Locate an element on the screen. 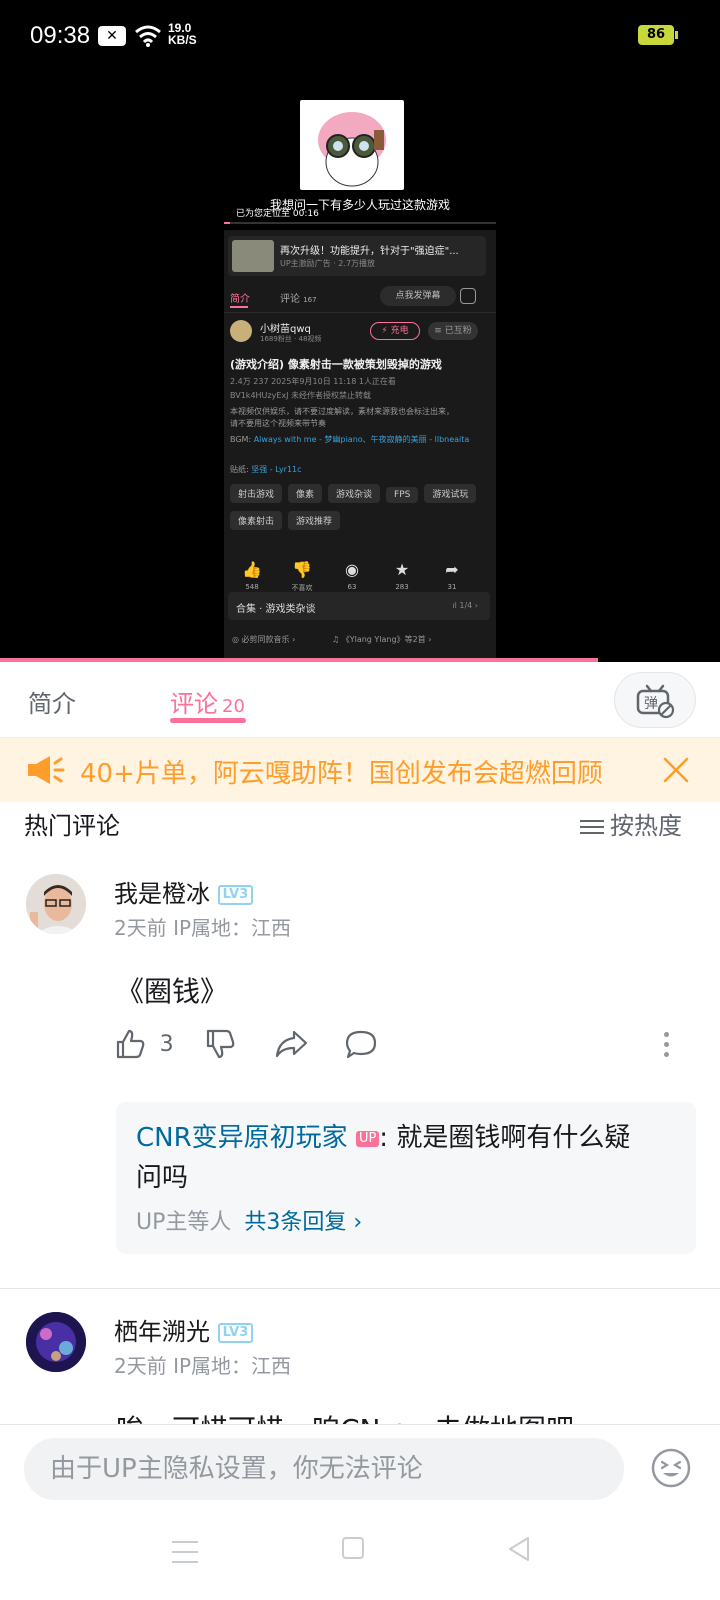  share-icon: ➦ is located at coordinates (452, 569).